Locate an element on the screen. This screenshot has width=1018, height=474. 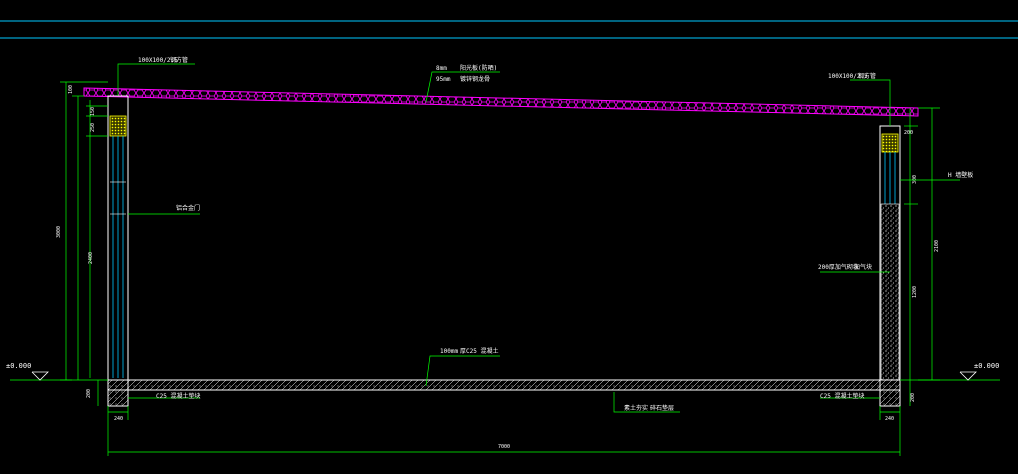
elevation-right: ±0.000 is located at coordinates (986, 366).